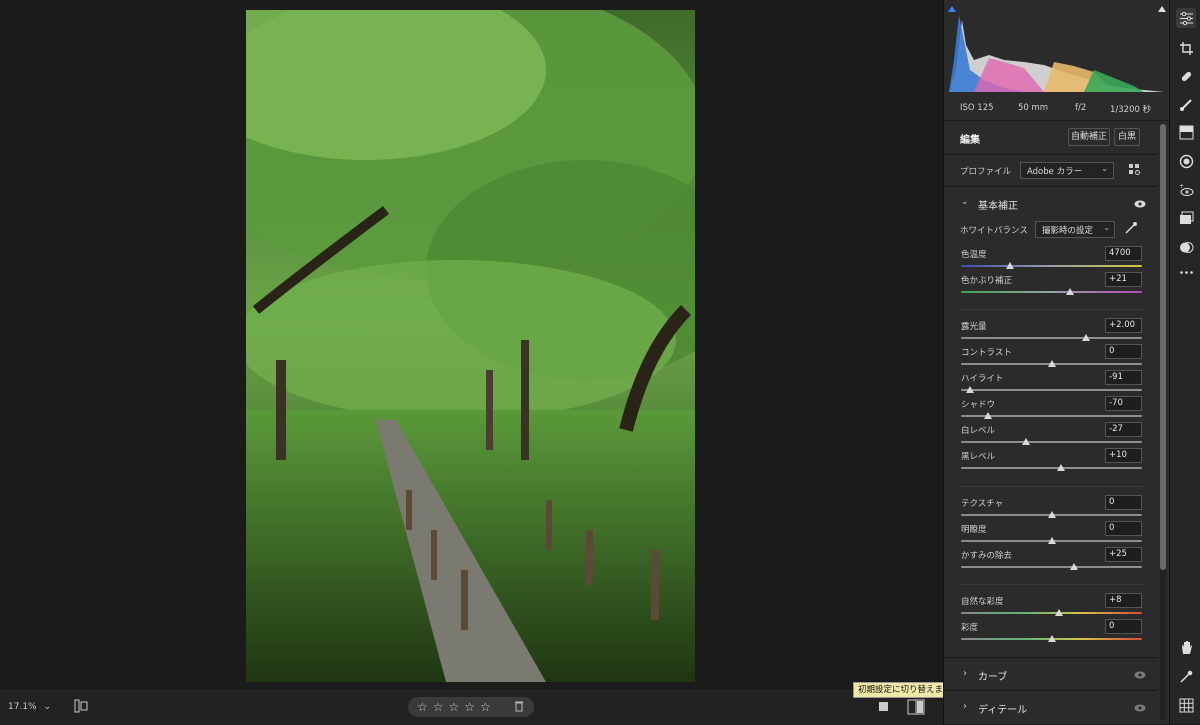 The width and height of the screenshot is (1200, 725). I want to click on profile-browser-icon, so click(1135, 170).